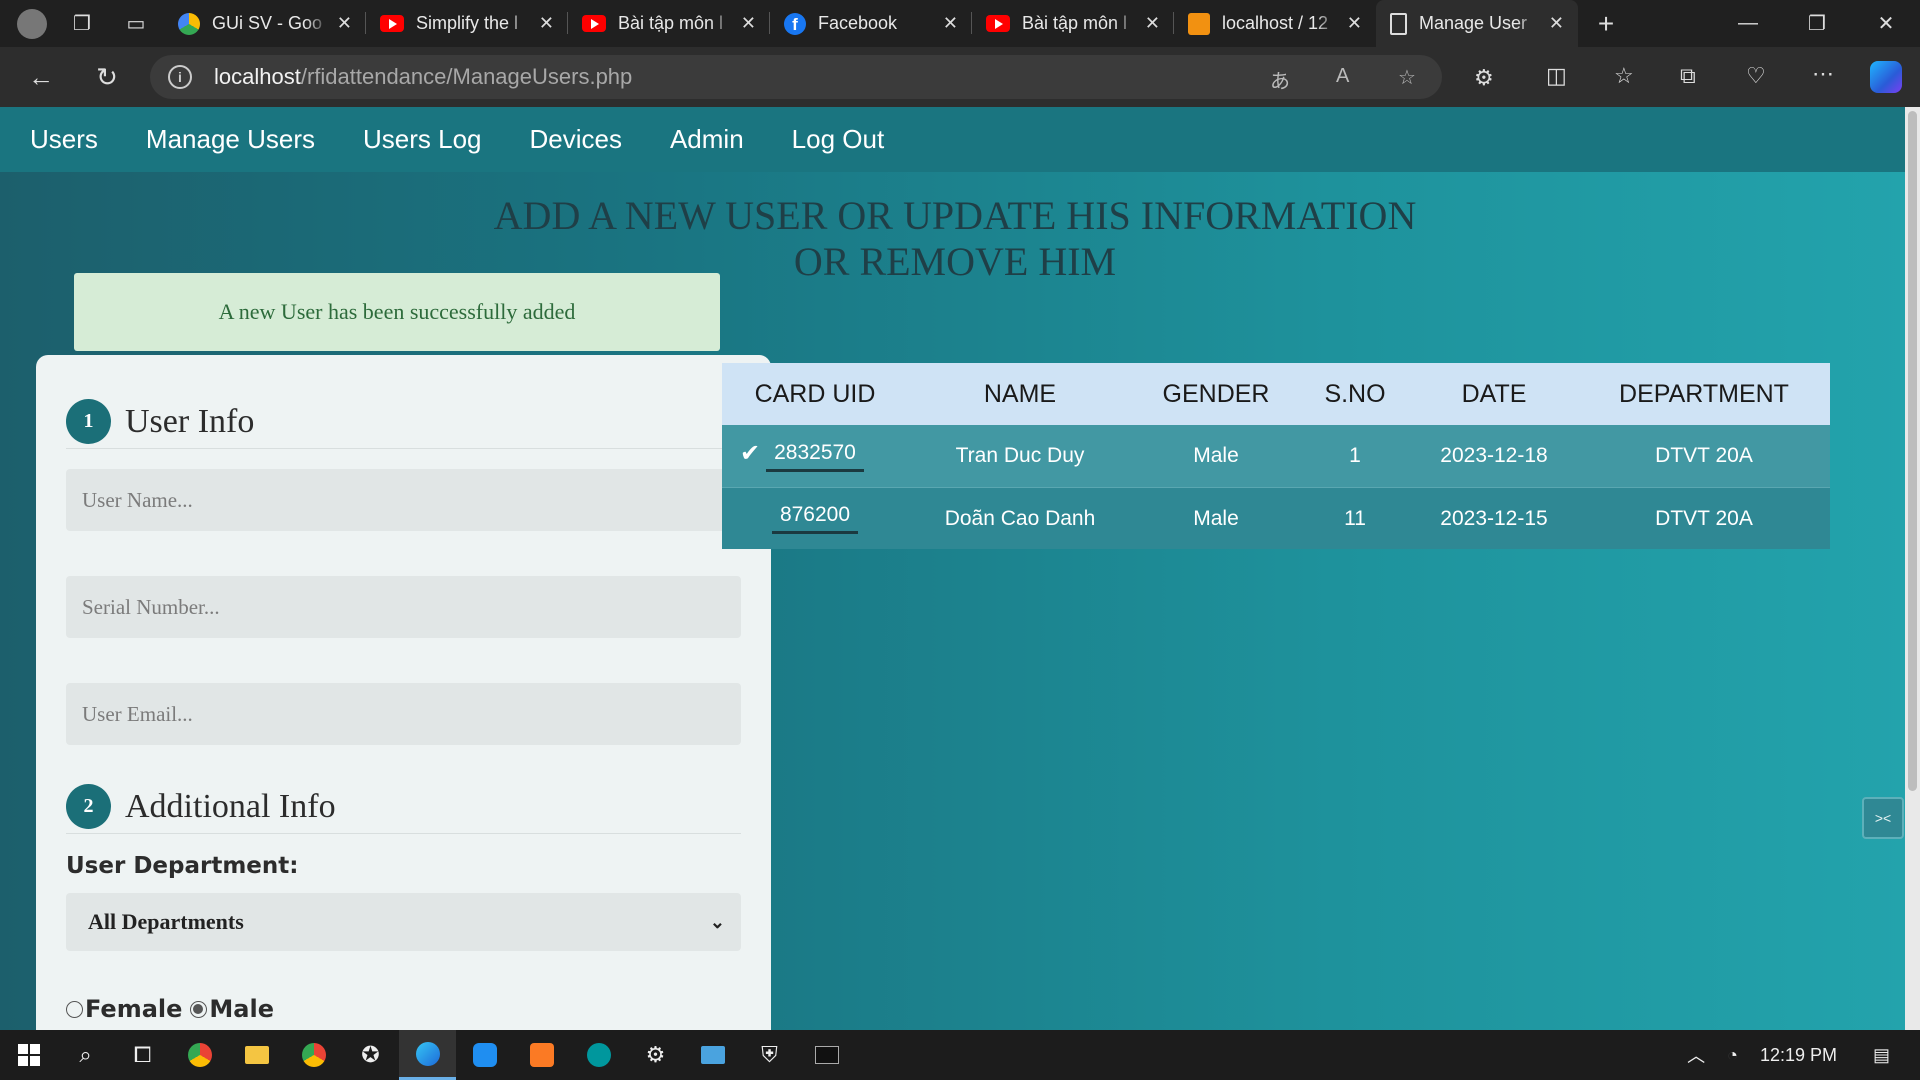 This screenshot has width=1920, height=1080. Describe the element at coordinates (403, 922) in the screenshot. I see `department-select: All Departments ⌄` at that location.